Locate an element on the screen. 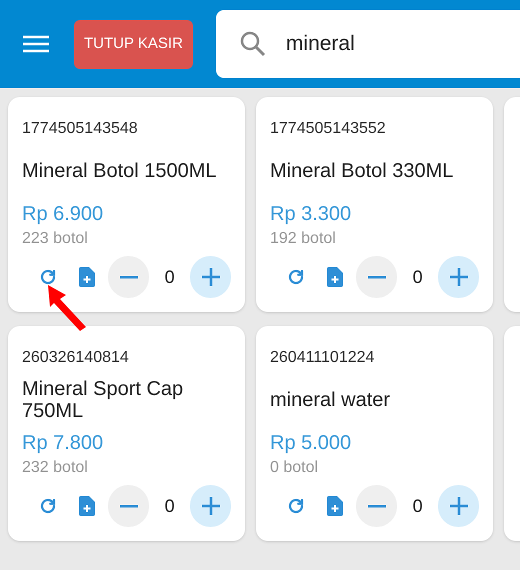 This screenshot has height=570, width=520. product-name: Mineral Botol 1500ML is located at coordinates (119, 171).